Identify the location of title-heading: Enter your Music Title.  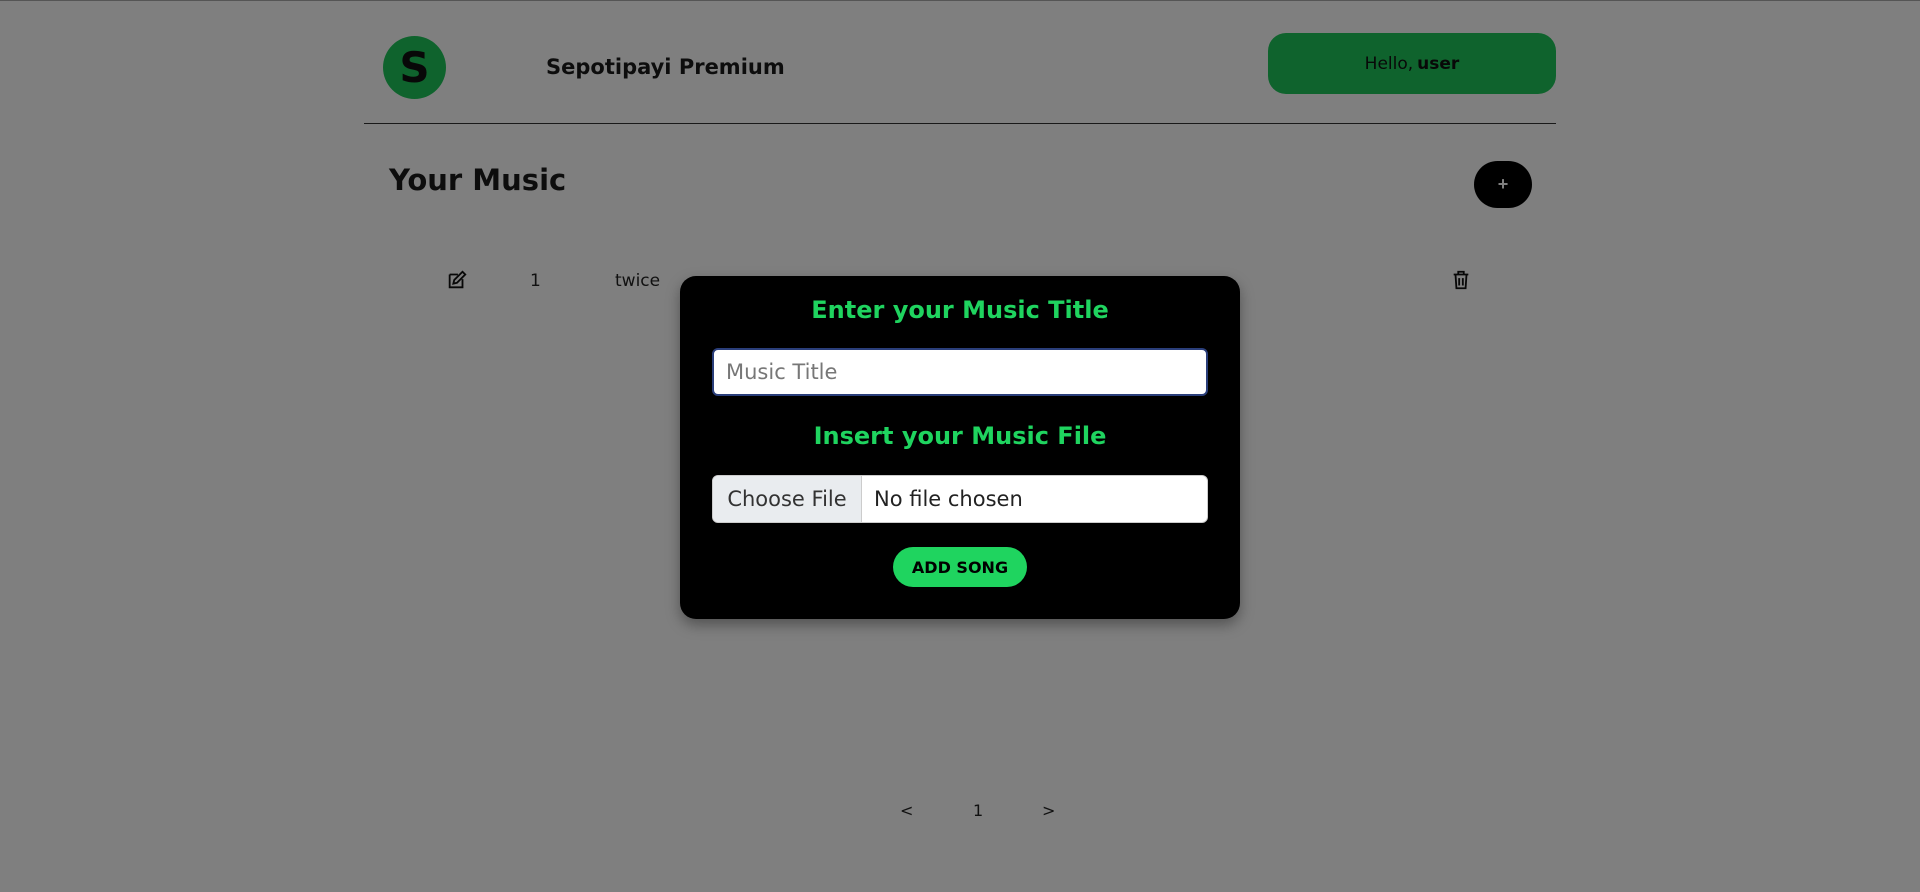
(960, 310).